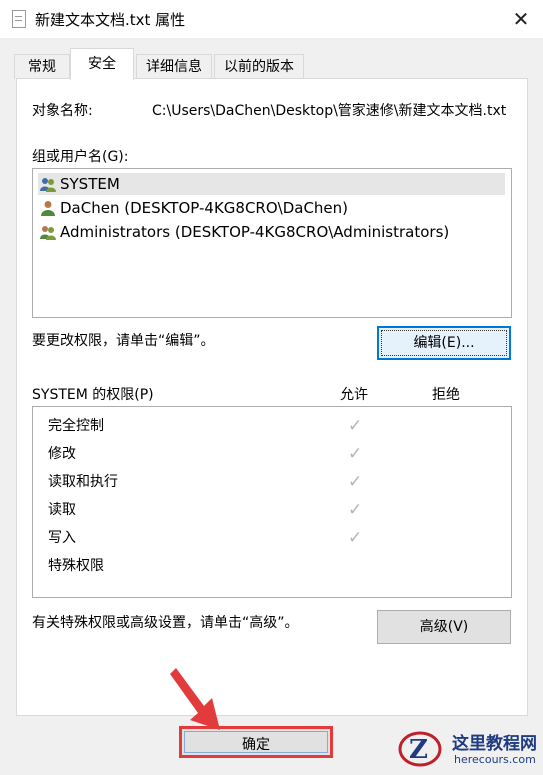 This screenshot has width=543, height=775. What do you see at coordinates (494, 744) in the screenshot?
I see `watermark-text: 这里教程网` at bounding box center [494, 744].